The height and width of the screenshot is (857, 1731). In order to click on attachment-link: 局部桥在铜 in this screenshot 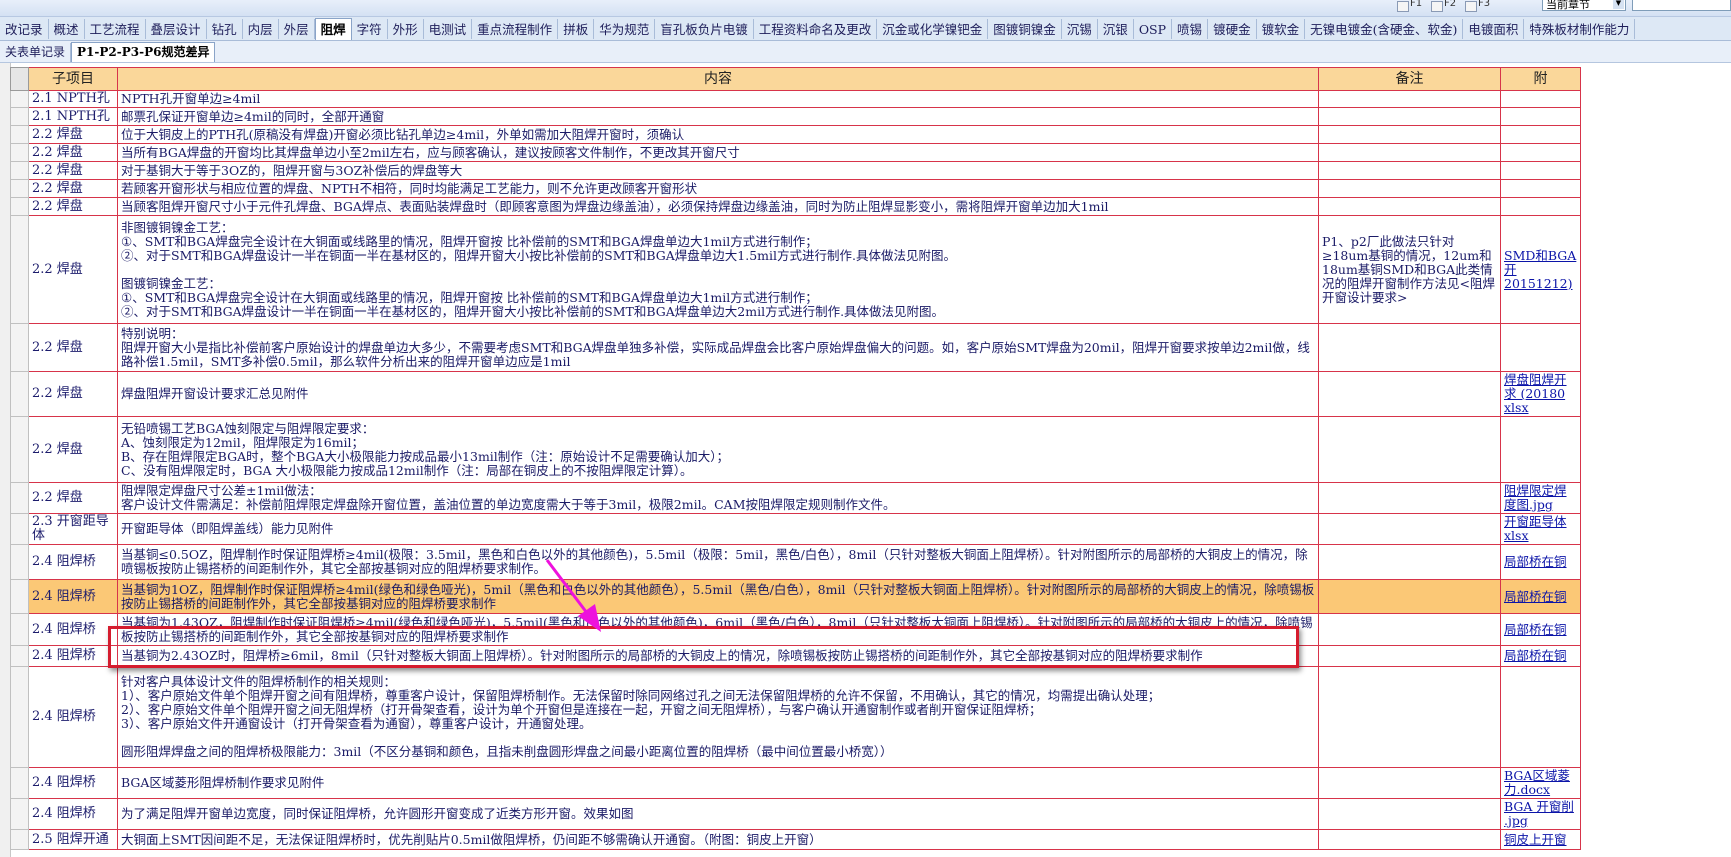, I will do `click(1540, 596)`.